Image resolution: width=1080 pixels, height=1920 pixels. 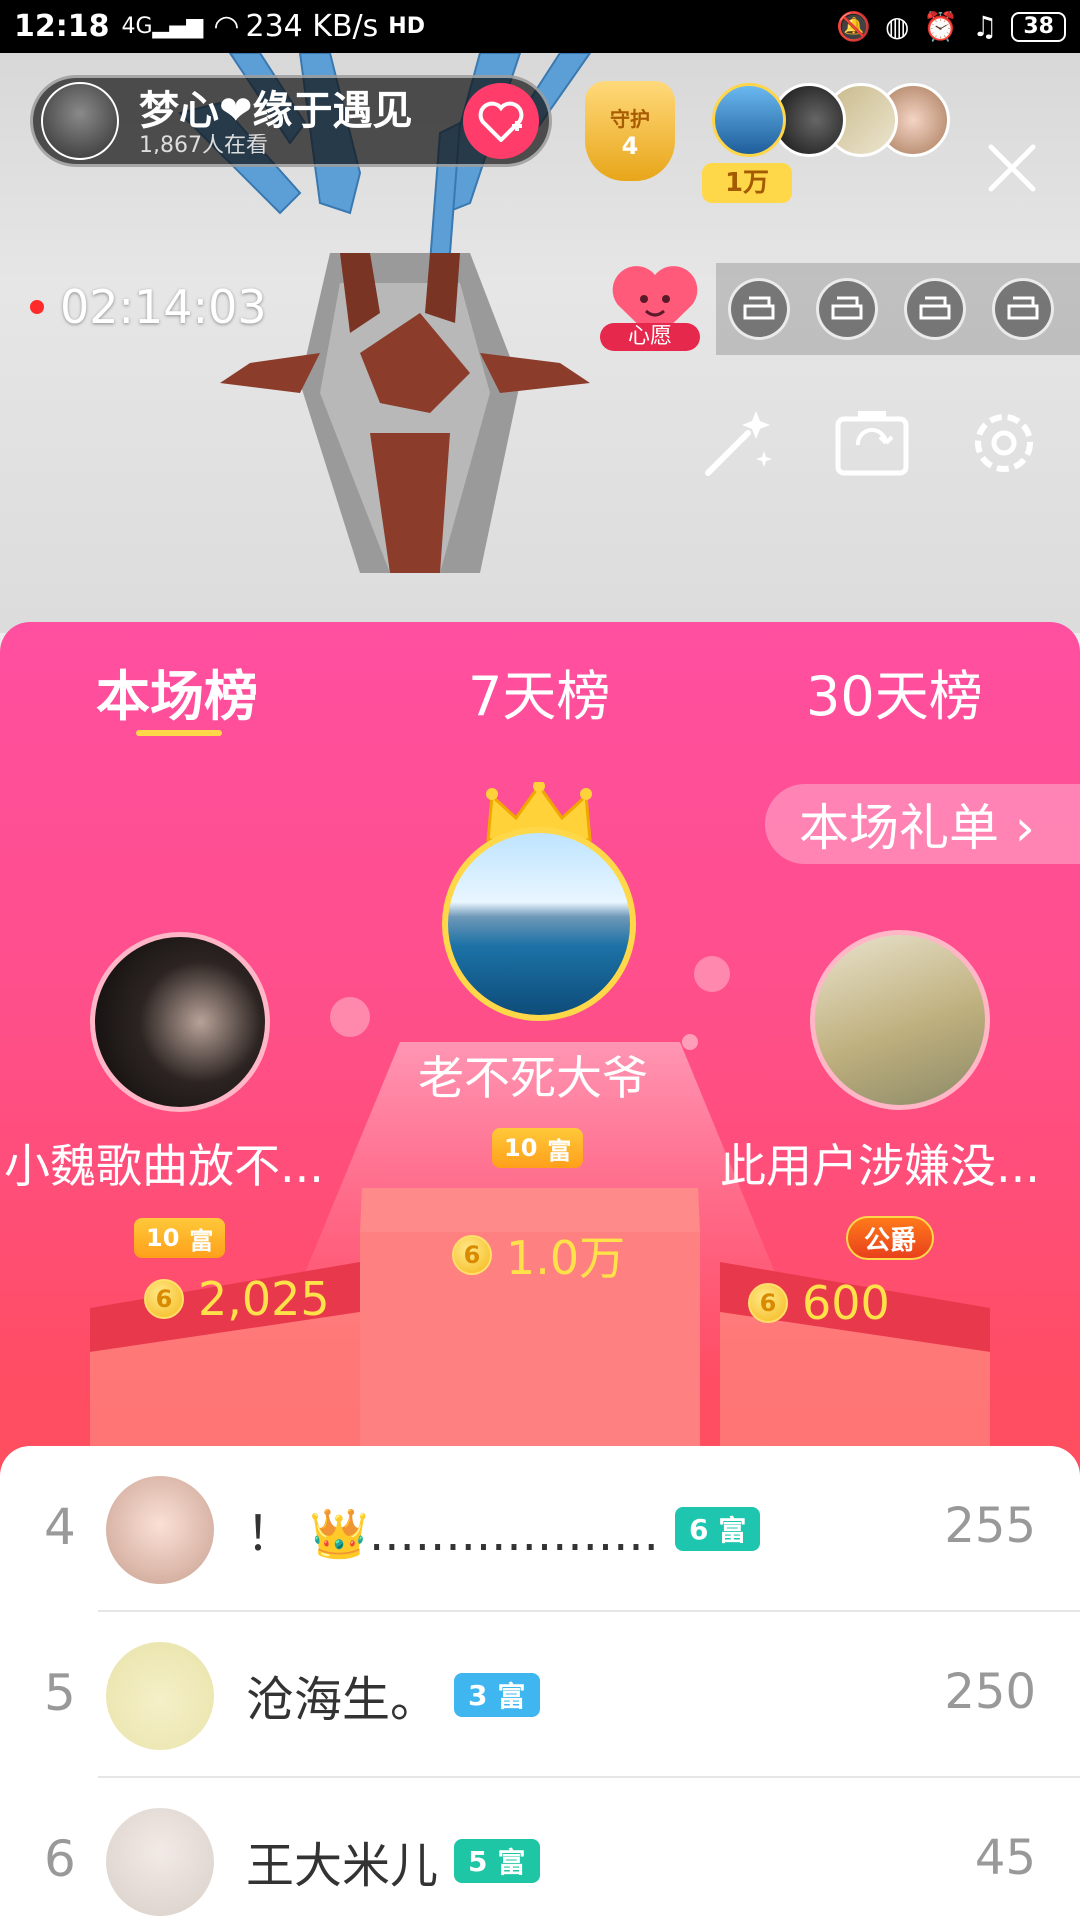 What do you see at coordinates (749, 120) in the screenshot?
I see `viewer-avatar` at bounding box center [749, 120].